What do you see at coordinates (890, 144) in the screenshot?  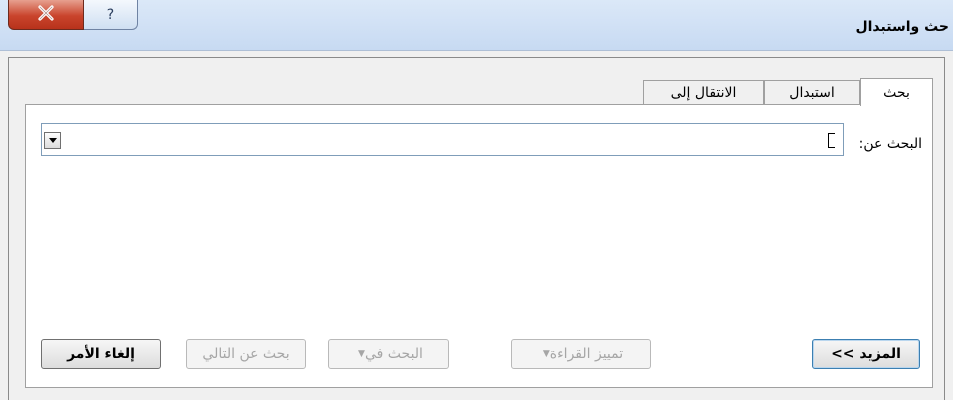 I see `find-what-label: البحث عن:` at bounding box center [890, 144].